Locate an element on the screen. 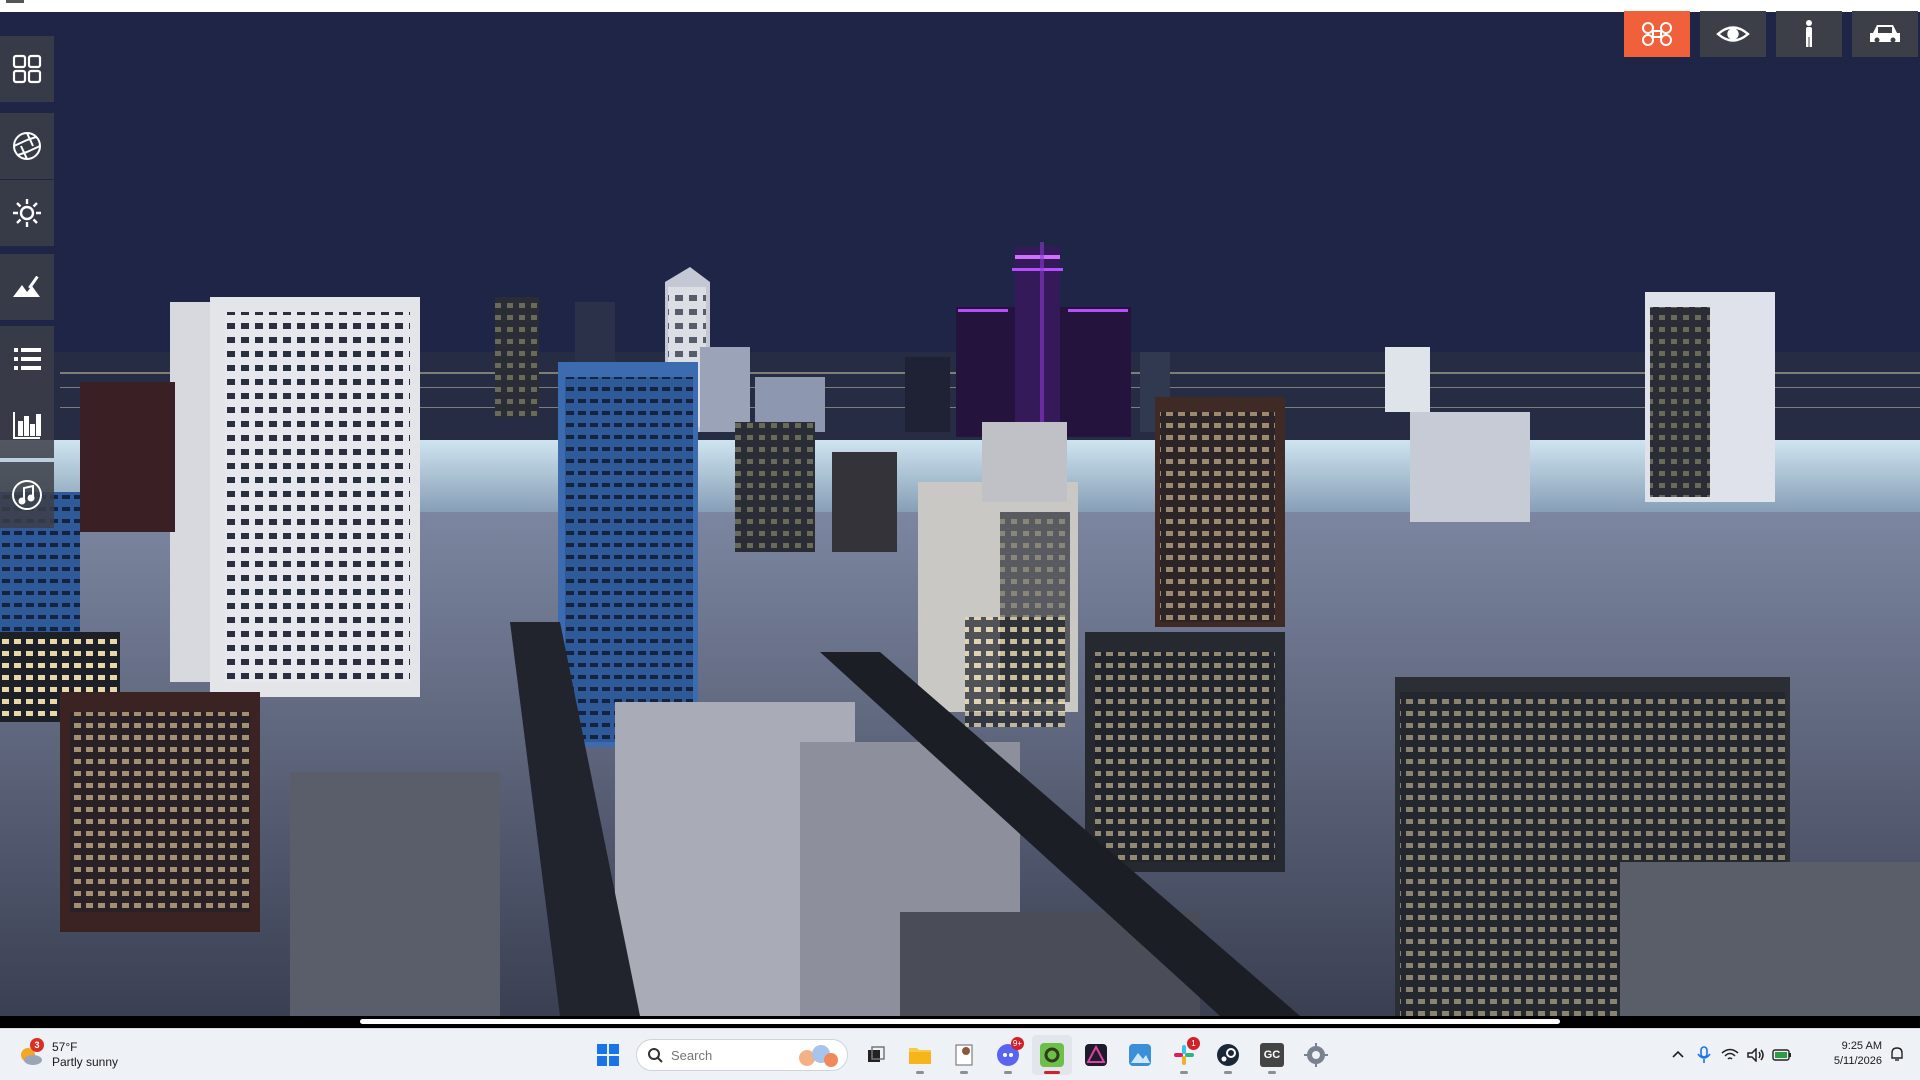 This screenshot has height=1080, width=1920. windows-icon is located at coordinates (608, 1055).